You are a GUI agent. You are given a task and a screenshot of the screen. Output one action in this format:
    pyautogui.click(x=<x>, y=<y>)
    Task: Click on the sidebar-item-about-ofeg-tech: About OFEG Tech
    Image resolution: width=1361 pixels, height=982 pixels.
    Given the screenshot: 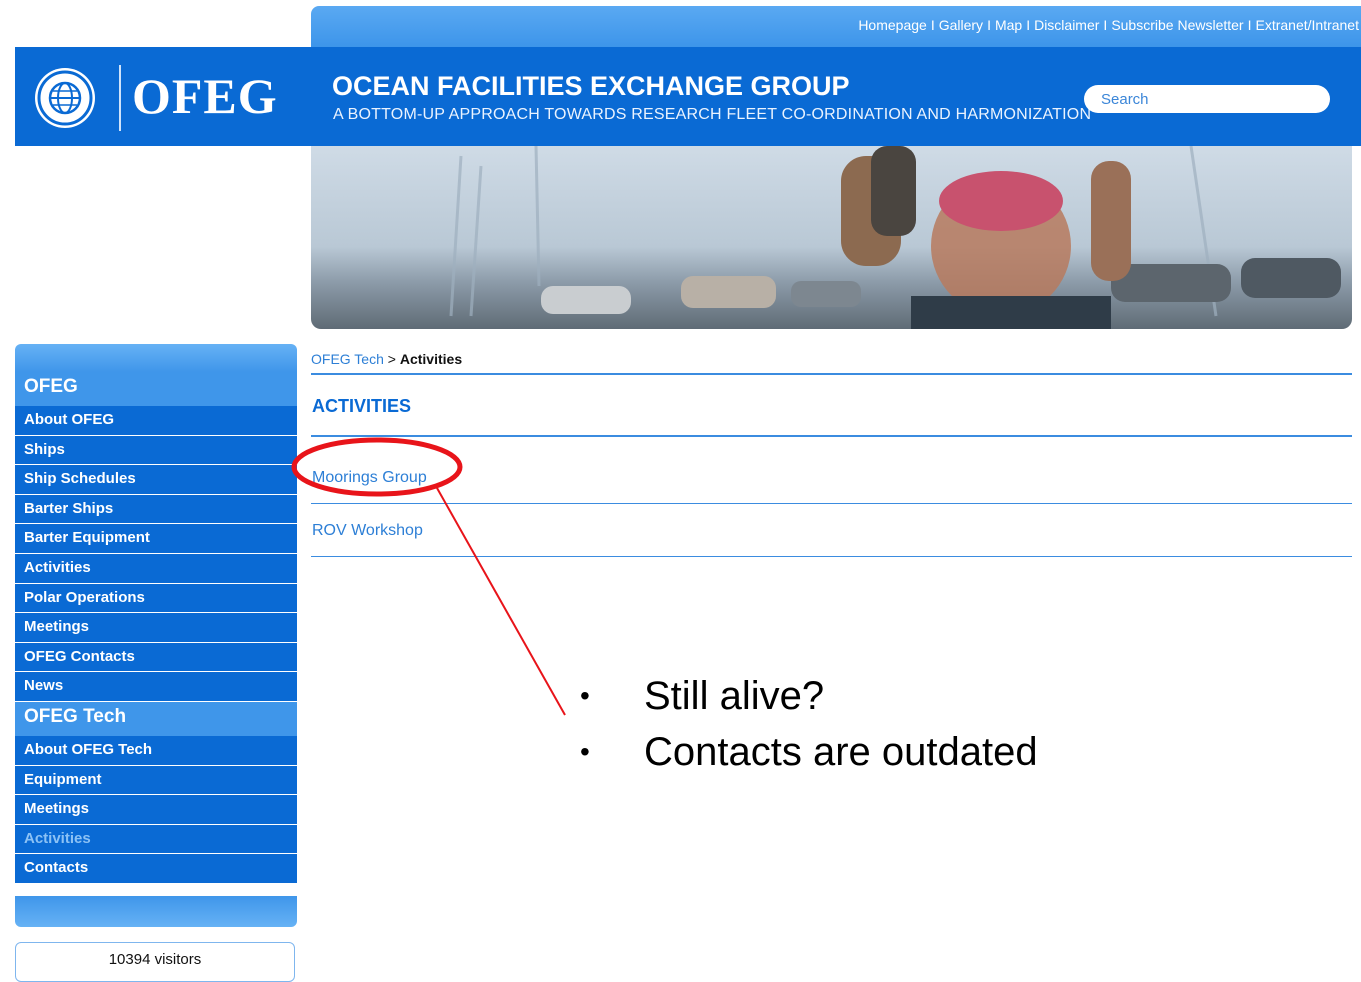 What is the action you would take?
    pyautogui.click(x=156, y=750)
    